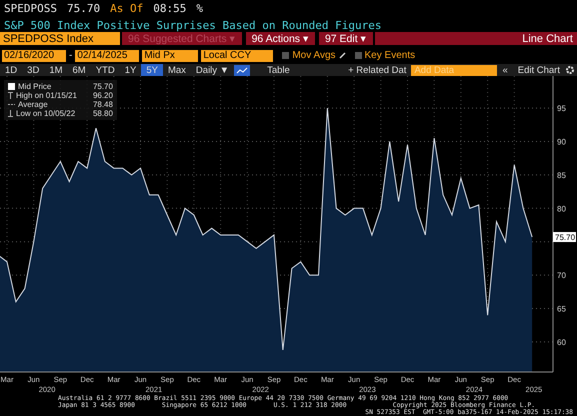 This screenshot has height=416, width=577. What do you see at coordinates (278, 70) in the screenshot?
I see `table-button: Table` at bounding box center [278, 70].